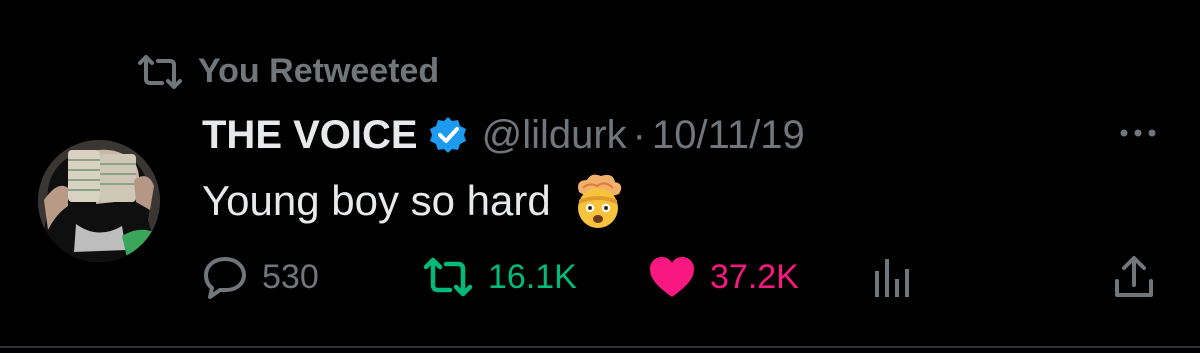 The height and width of the screenshot is (353, 1200). Describe the element at coordinates (260, 277) in the screenshot. I see `reply-button: 530` at that location.